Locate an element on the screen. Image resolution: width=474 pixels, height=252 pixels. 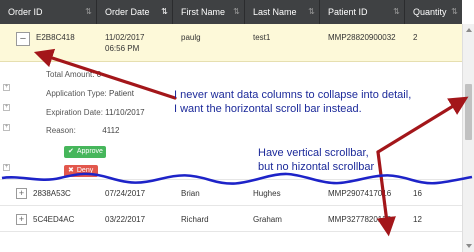
quantity-cell: 12 is located at coordinates (417, 219).